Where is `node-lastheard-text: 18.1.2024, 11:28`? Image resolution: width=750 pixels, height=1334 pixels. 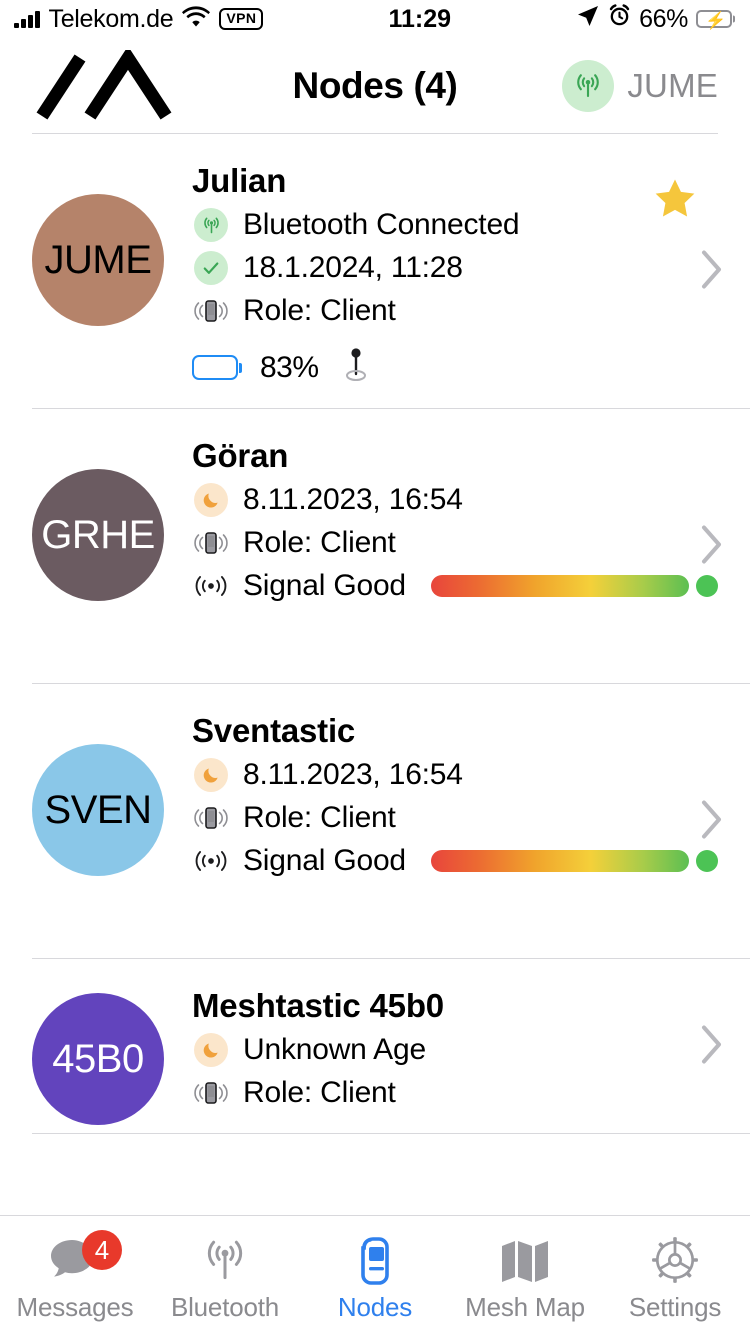 node-lastheard-text: 18.1.2024, 11:28 is located at coordinates (353, 267).